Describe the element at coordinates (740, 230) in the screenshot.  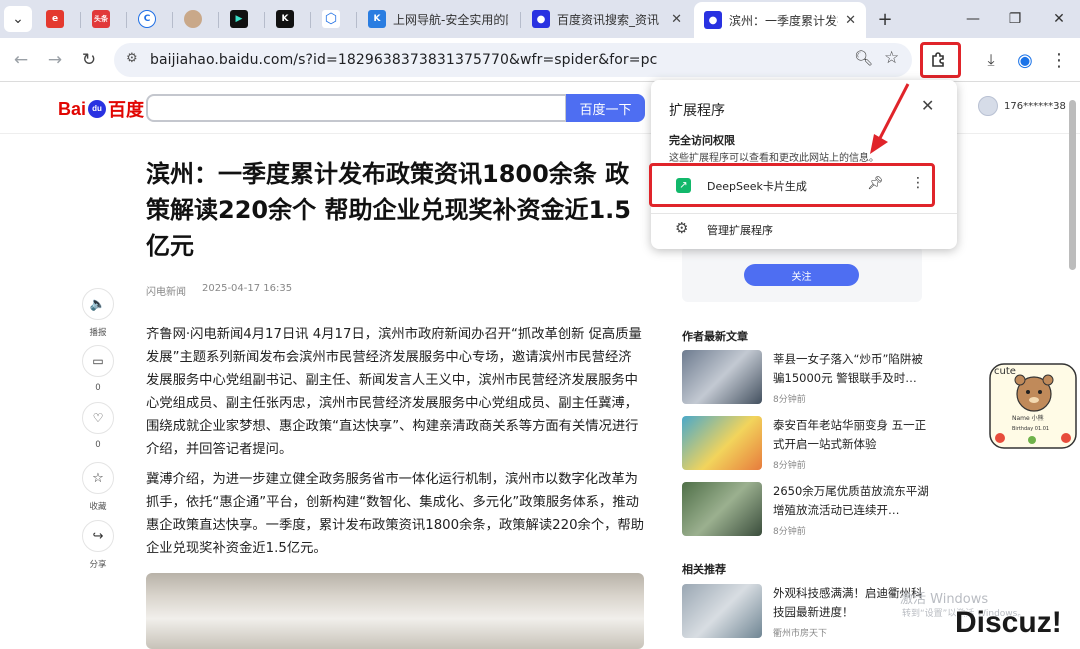
I see `manage-extensions-label: 管理扩展程序` at that location.